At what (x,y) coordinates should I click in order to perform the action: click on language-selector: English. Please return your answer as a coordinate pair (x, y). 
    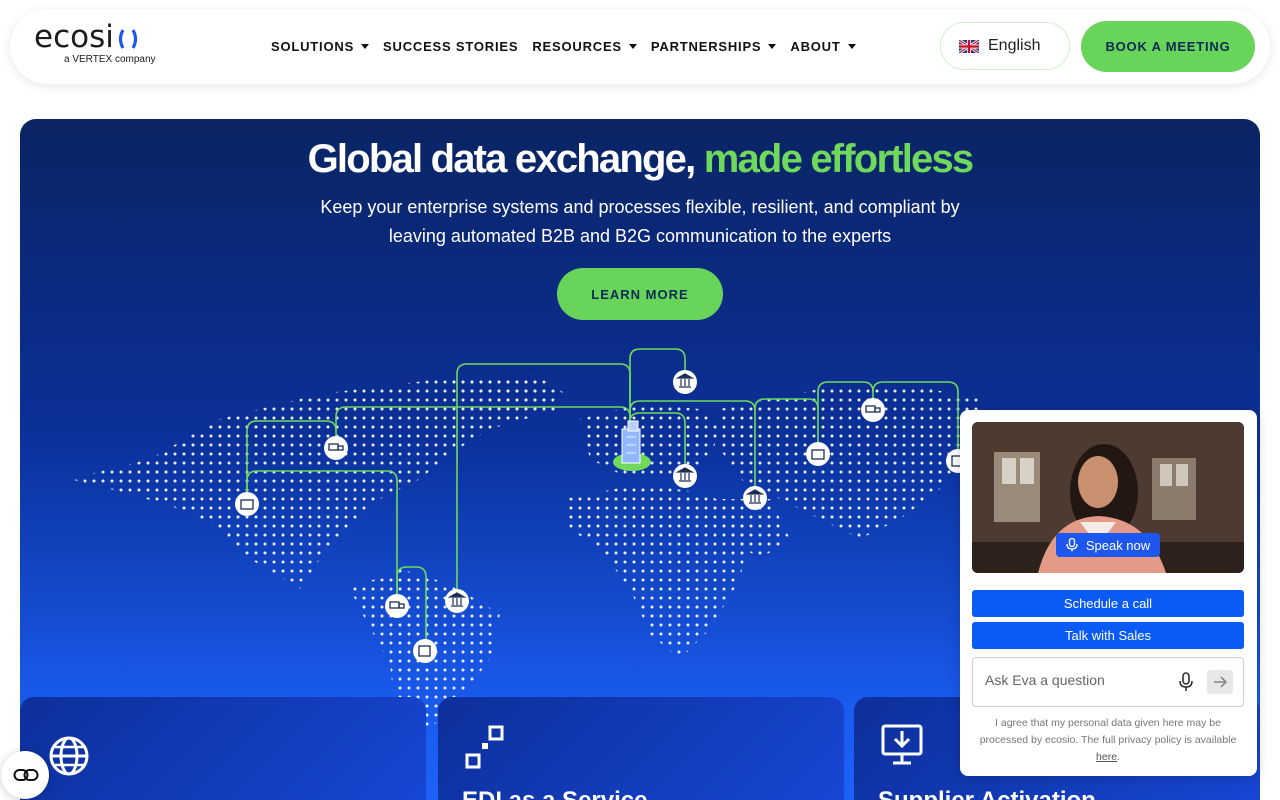
    Looking at the image, I should click on (1005, 46).